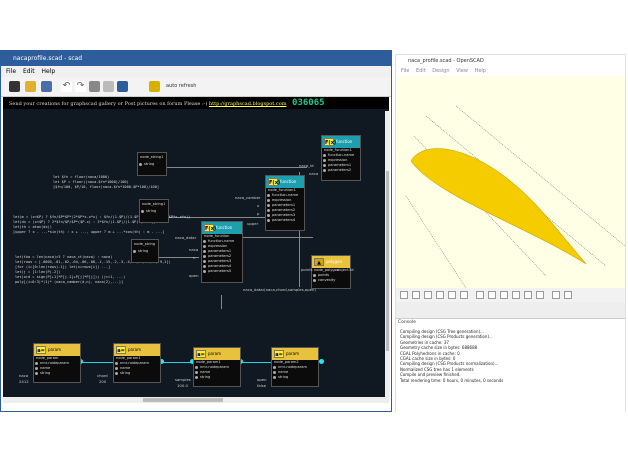  Describe the element at coordinates (222, 271) in the screenshot. I see `node-port: parameters5` at that location.